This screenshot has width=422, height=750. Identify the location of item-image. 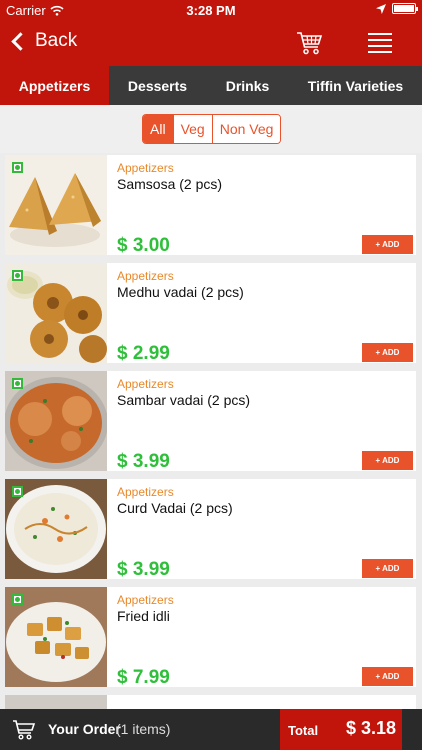
(56, 702).